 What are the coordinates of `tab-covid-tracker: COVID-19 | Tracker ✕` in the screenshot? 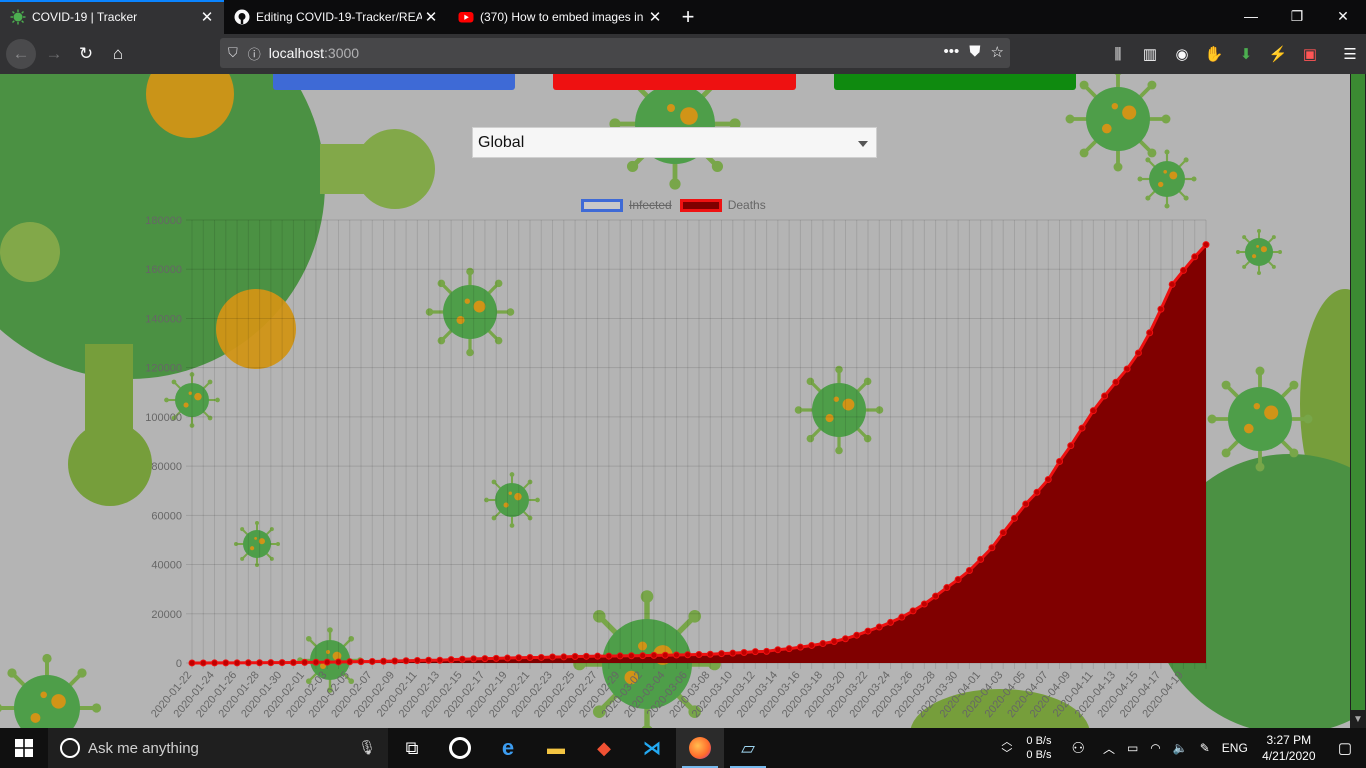 It's located at (112, 17).